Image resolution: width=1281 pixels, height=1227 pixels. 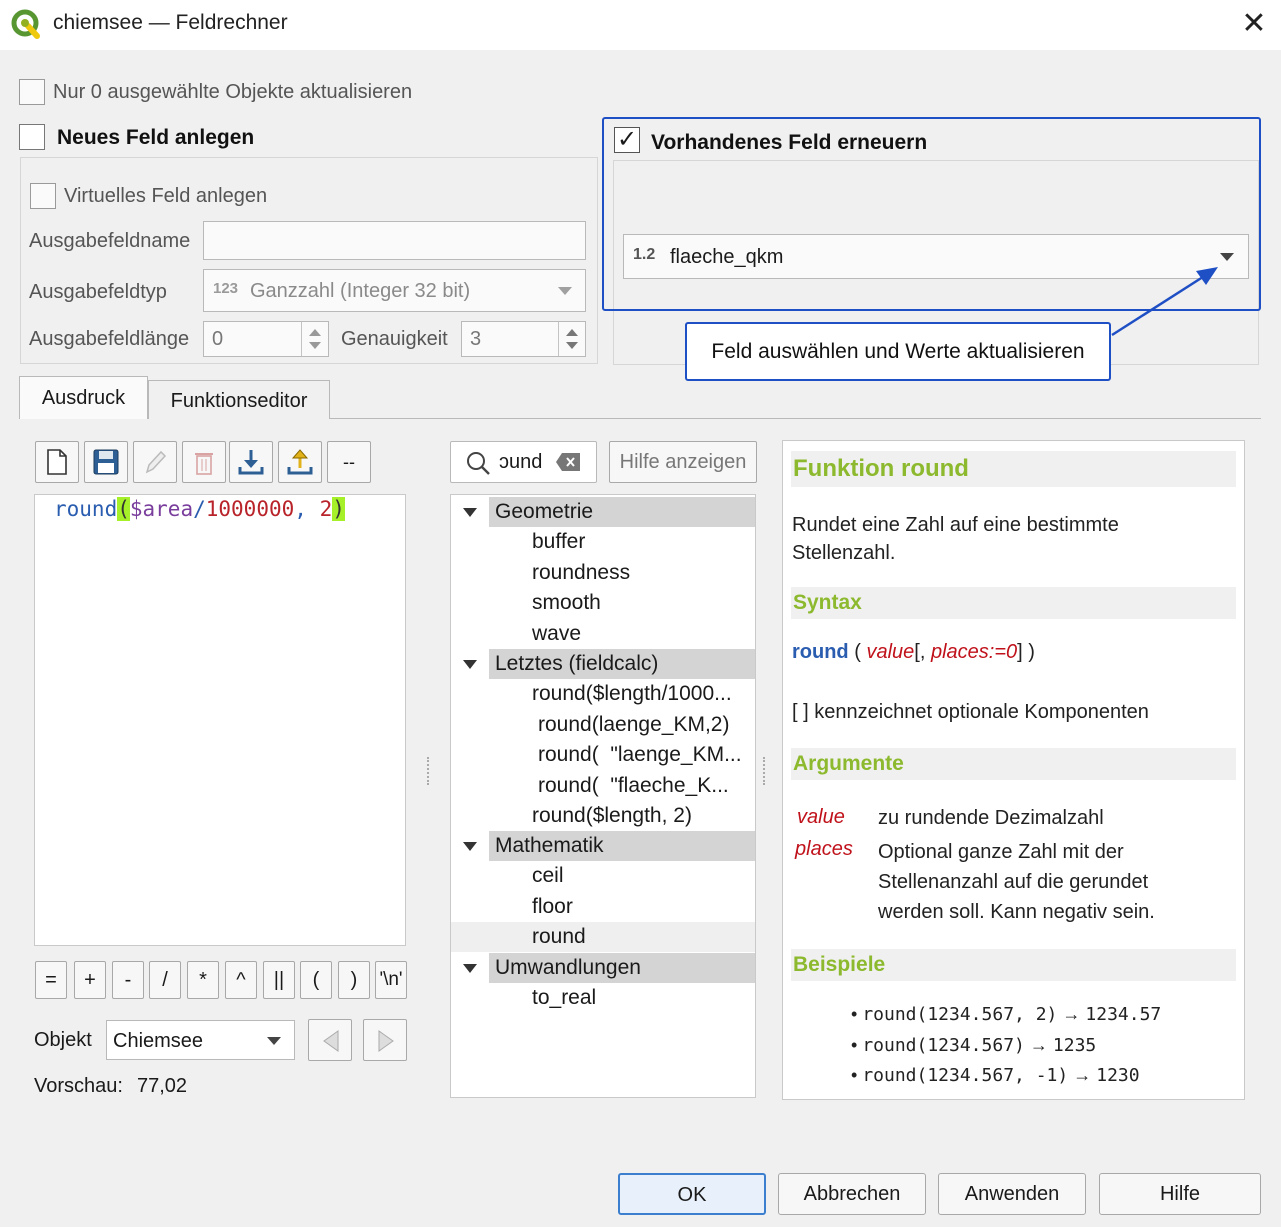 What do you see at coordinates (1012, 1194) in the screenshot?
I see `apply-button: Anwenden` at bounding box center [1012, 1194].